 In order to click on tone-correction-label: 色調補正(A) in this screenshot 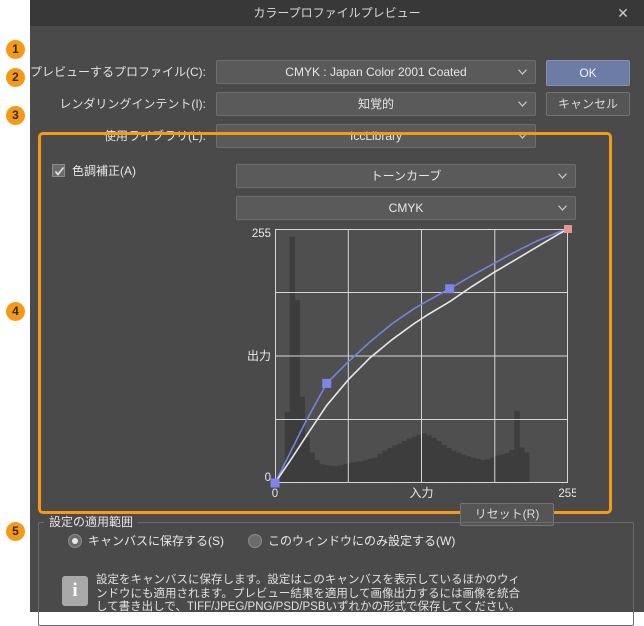, I will do `click(104, 171)`.